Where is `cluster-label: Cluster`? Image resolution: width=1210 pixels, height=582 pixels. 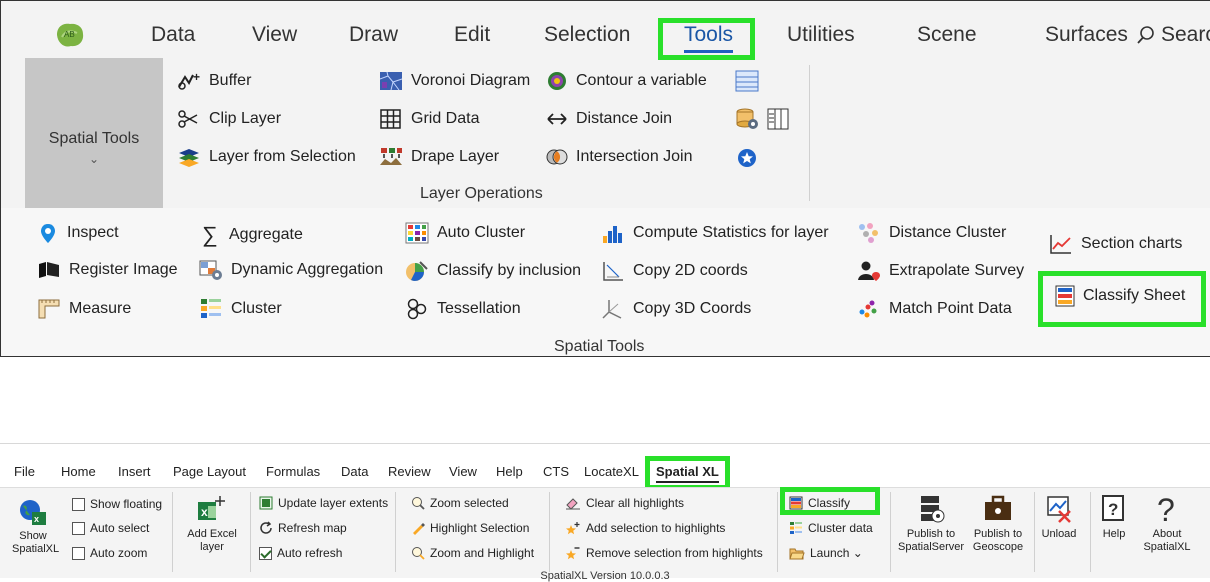
cluster-label: Cluster is located at coordinates (256, 308).